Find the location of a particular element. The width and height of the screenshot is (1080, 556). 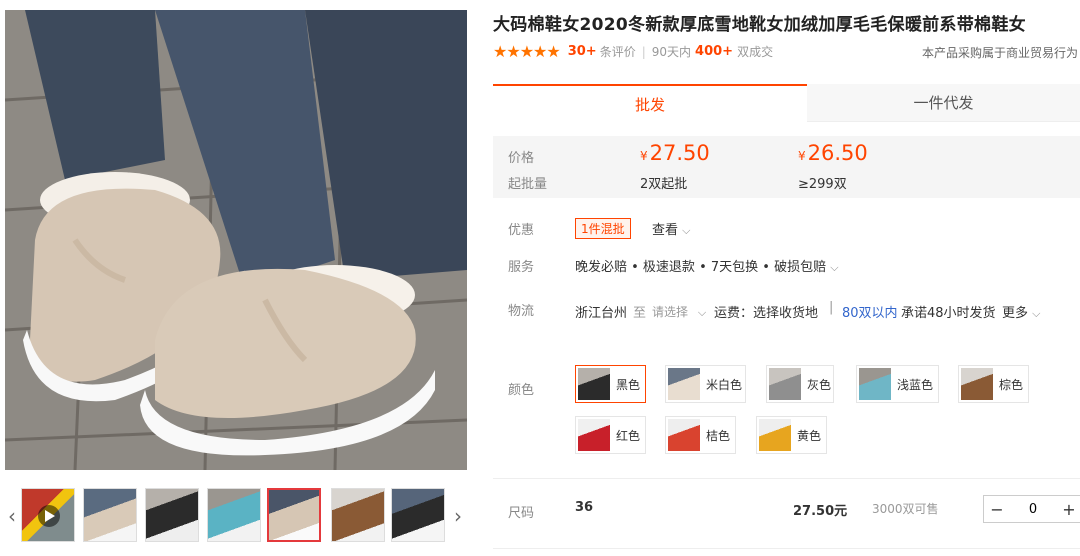

color-option-black: 黑色 is located at coordinates (610, 384).